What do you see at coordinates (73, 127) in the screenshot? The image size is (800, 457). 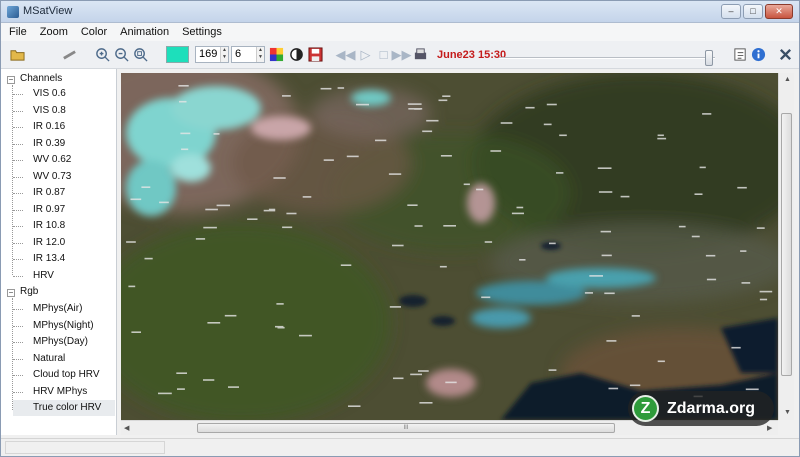 I see `tree-item-ir-0-16: IR 0.16` at bounding box center [73, 127].